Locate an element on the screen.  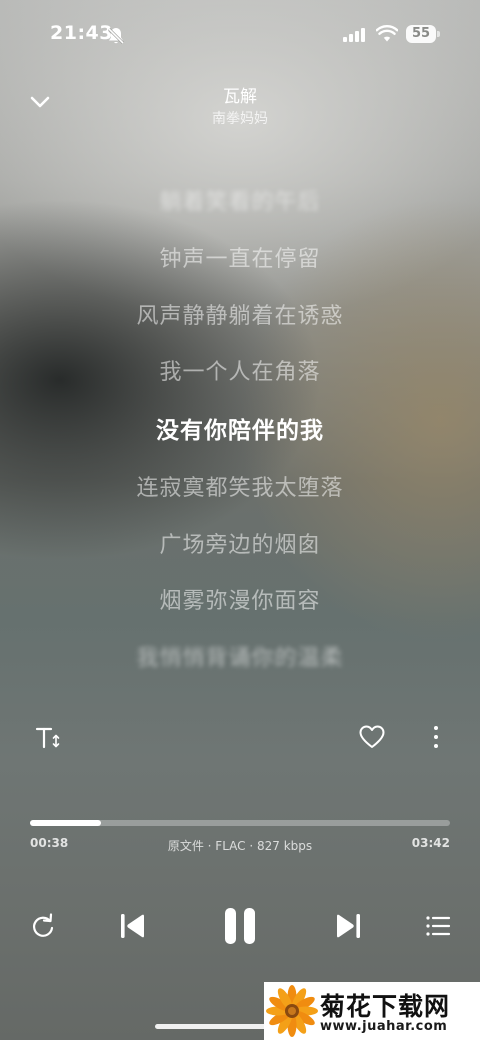
watermark: 菊花下载网 www.juahar.com is located at coordinates (372, 1011).